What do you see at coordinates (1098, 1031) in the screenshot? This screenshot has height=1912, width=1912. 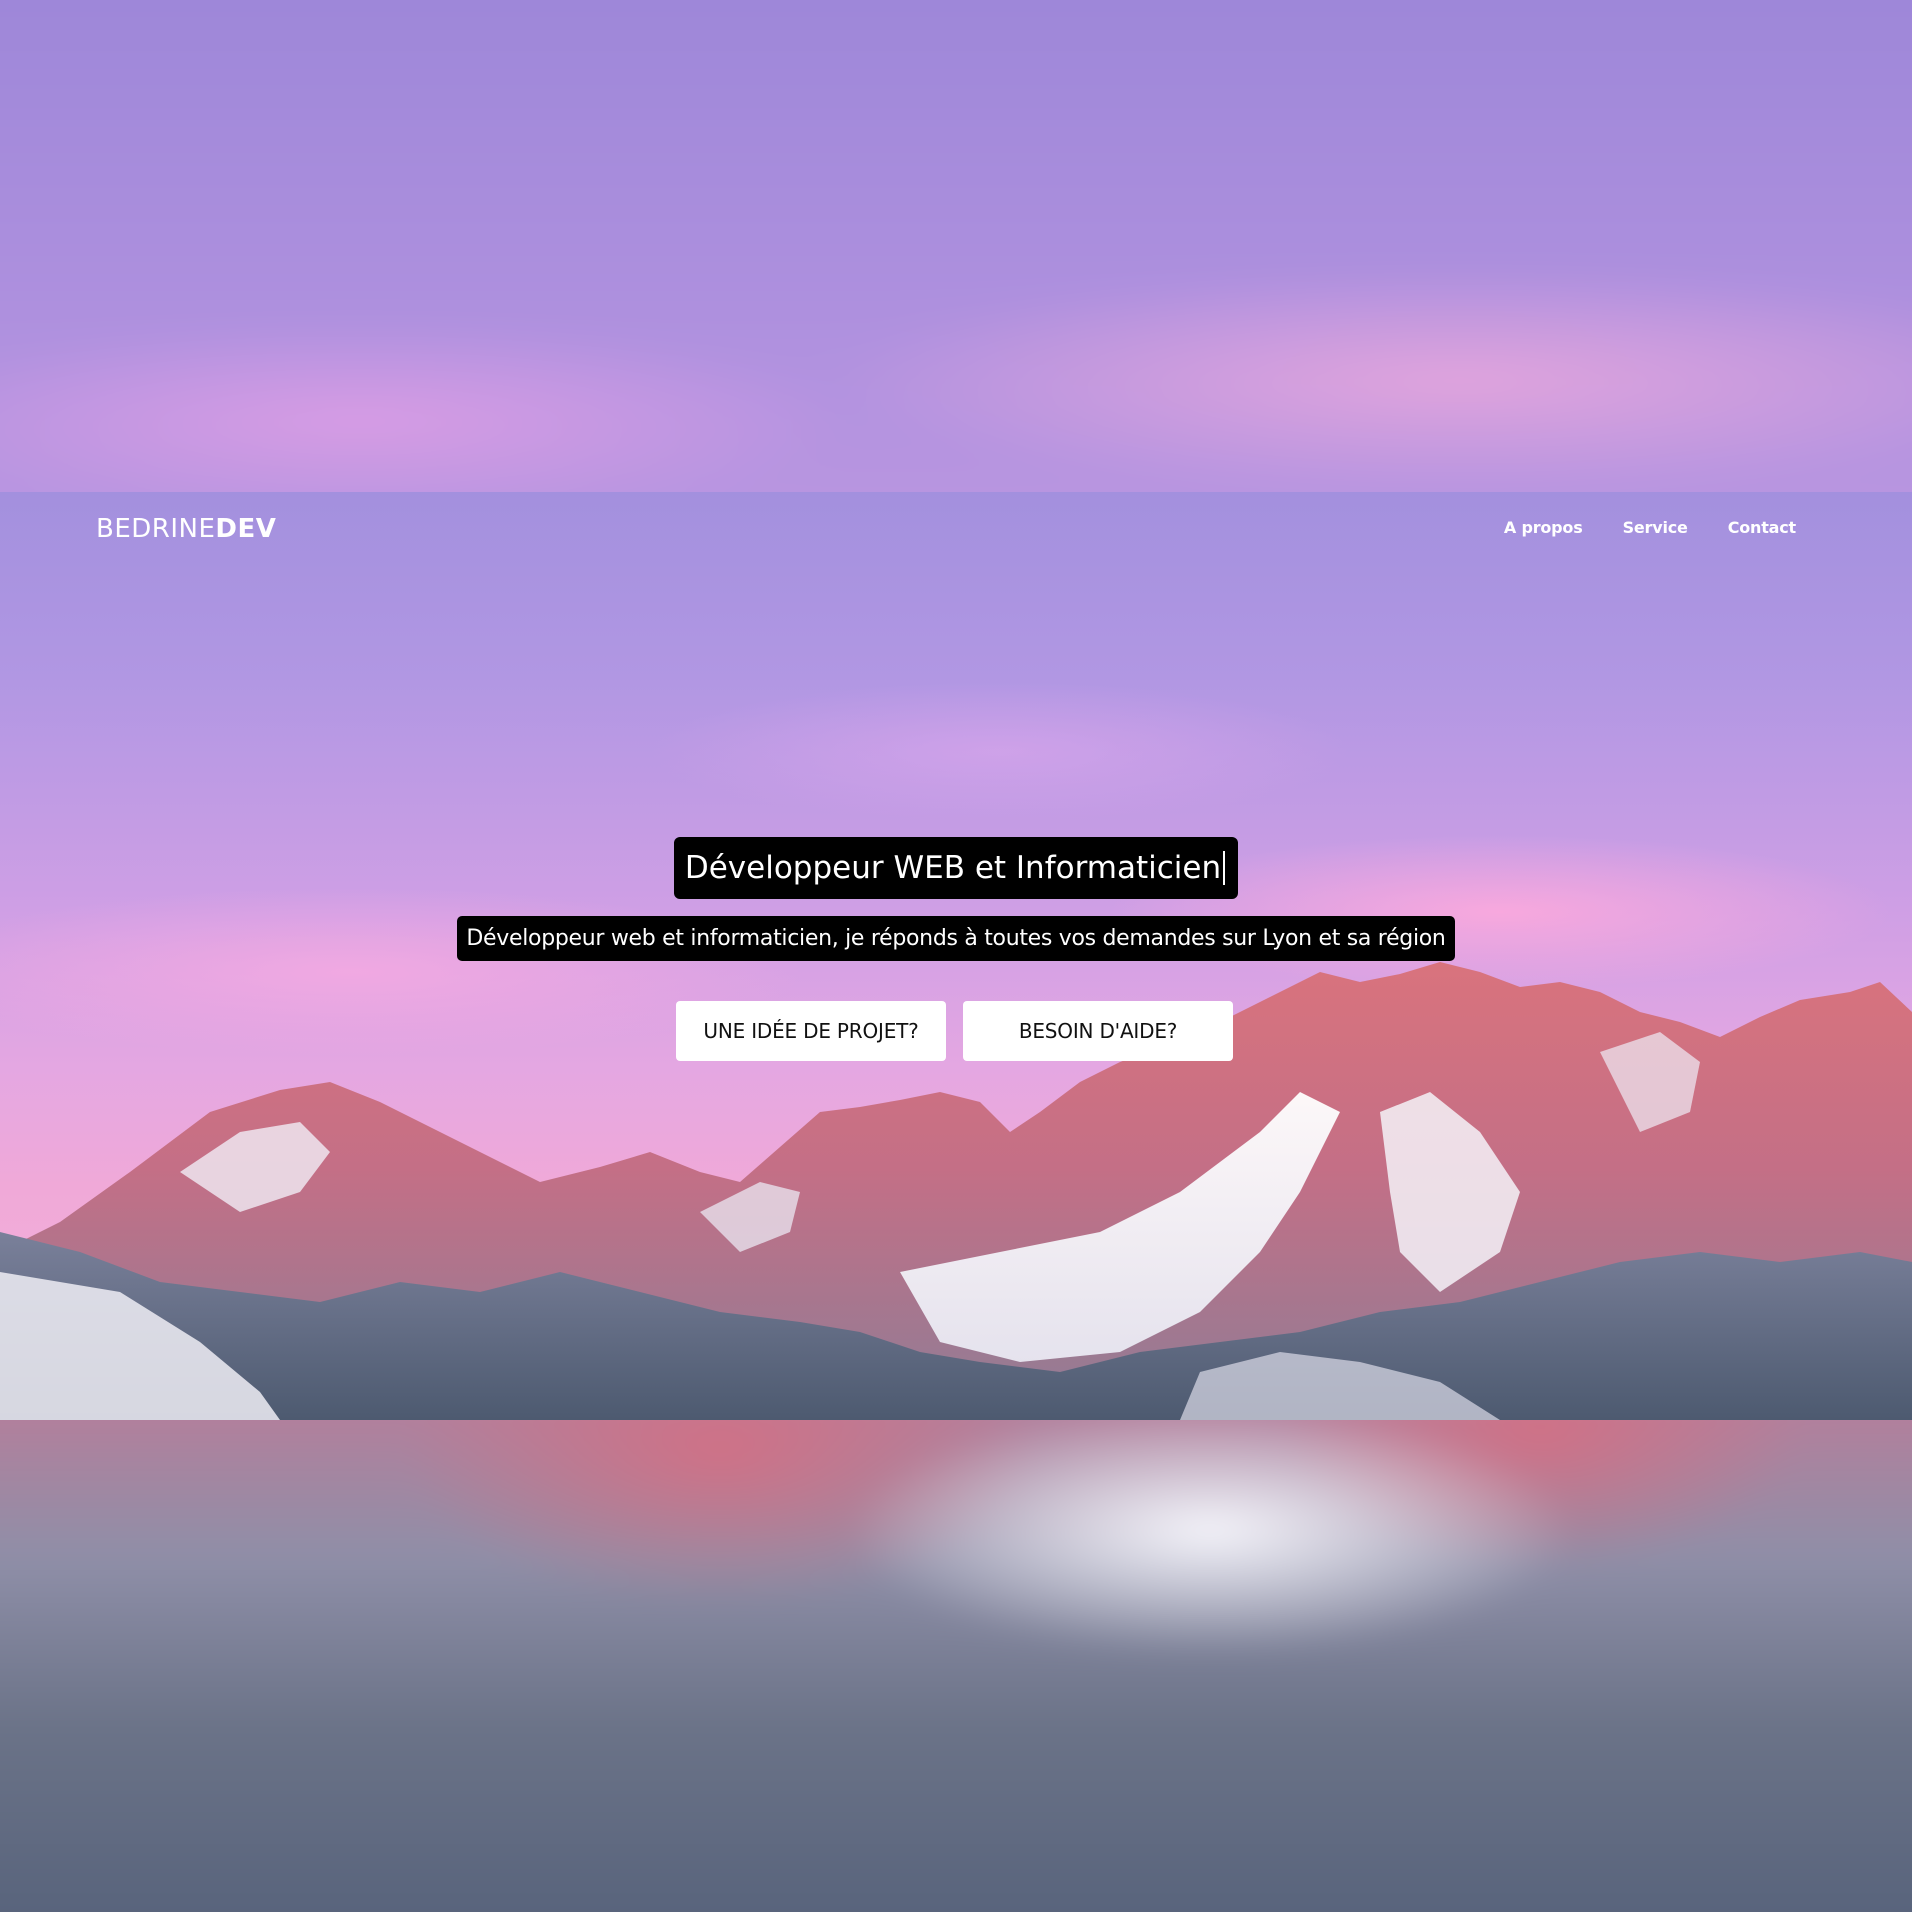 I see `need-help-button: BESOIN D'AIDE?` at bounding box center [1098, 1031].